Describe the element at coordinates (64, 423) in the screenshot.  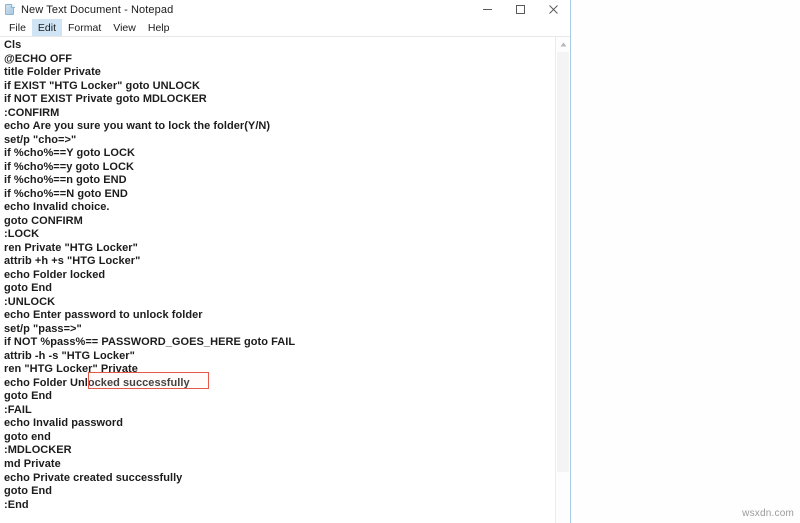
I see `code-line: echo Invalid password` at that location.